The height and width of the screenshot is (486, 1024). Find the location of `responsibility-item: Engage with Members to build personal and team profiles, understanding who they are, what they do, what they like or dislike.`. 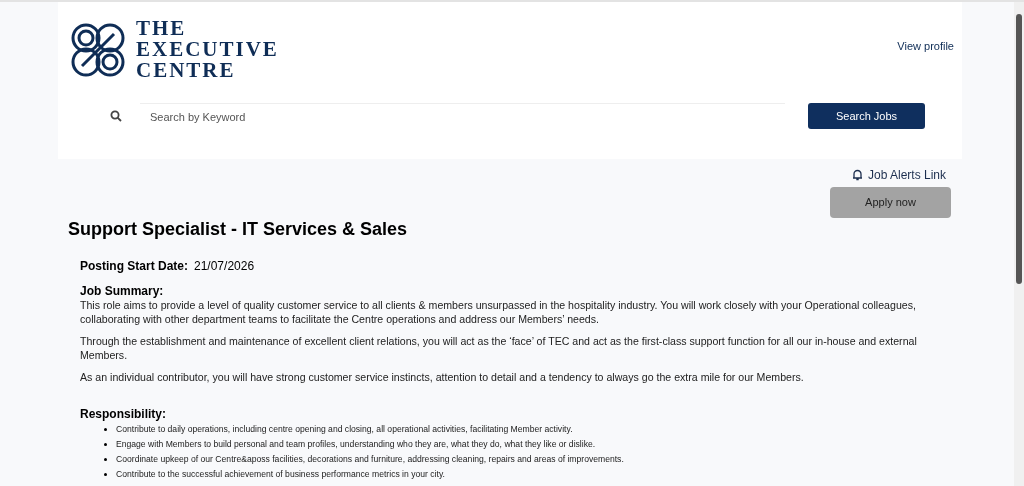

responsibility-item: Engage with Members to build personal and team profiles, understanding who they are, what they do, what they like or dislike. is located at coordinates (356, 444).